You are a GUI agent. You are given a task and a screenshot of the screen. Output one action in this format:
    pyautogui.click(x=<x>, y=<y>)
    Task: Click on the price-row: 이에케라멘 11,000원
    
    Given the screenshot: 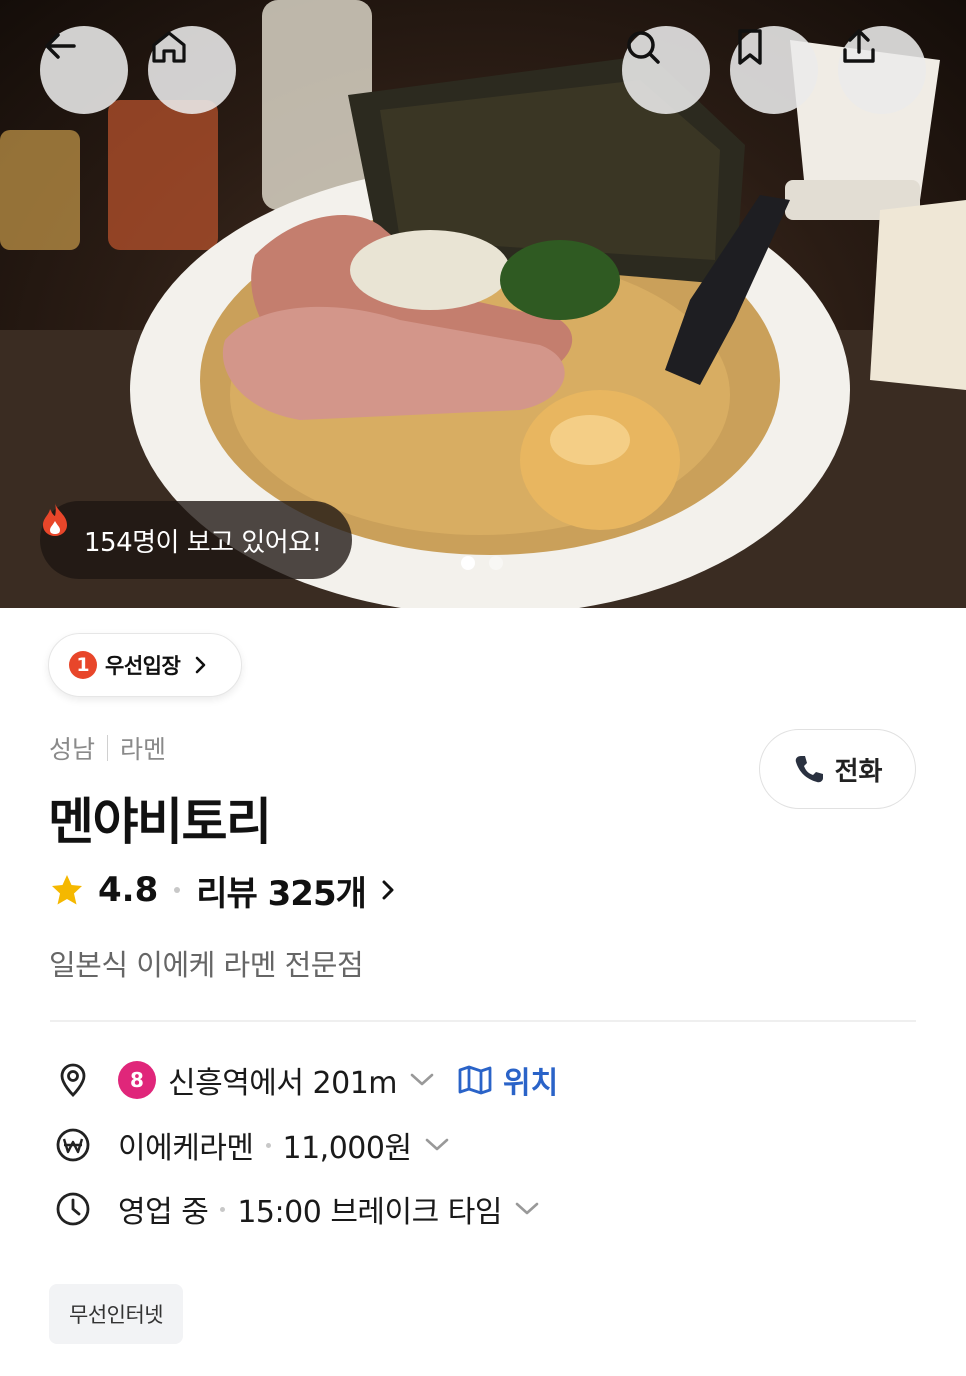 What is the action you would take?
    pyautogui.click(x=252, y=1145)
    